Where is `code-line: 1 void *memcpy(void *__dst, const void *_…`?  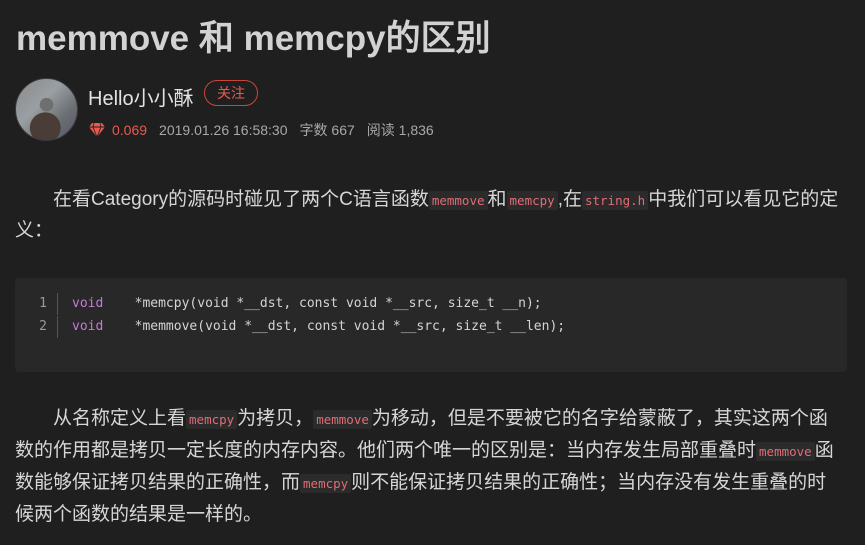
code-line: 1 void *memcpy(void *__dst, const void *_… is located at coordinates (278, 304).